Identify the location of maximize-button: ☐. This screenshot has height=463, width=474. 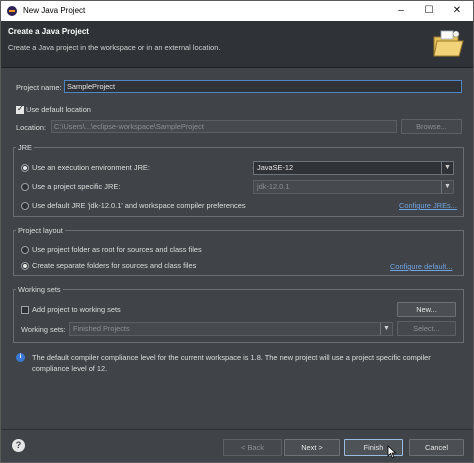
(429, 11).